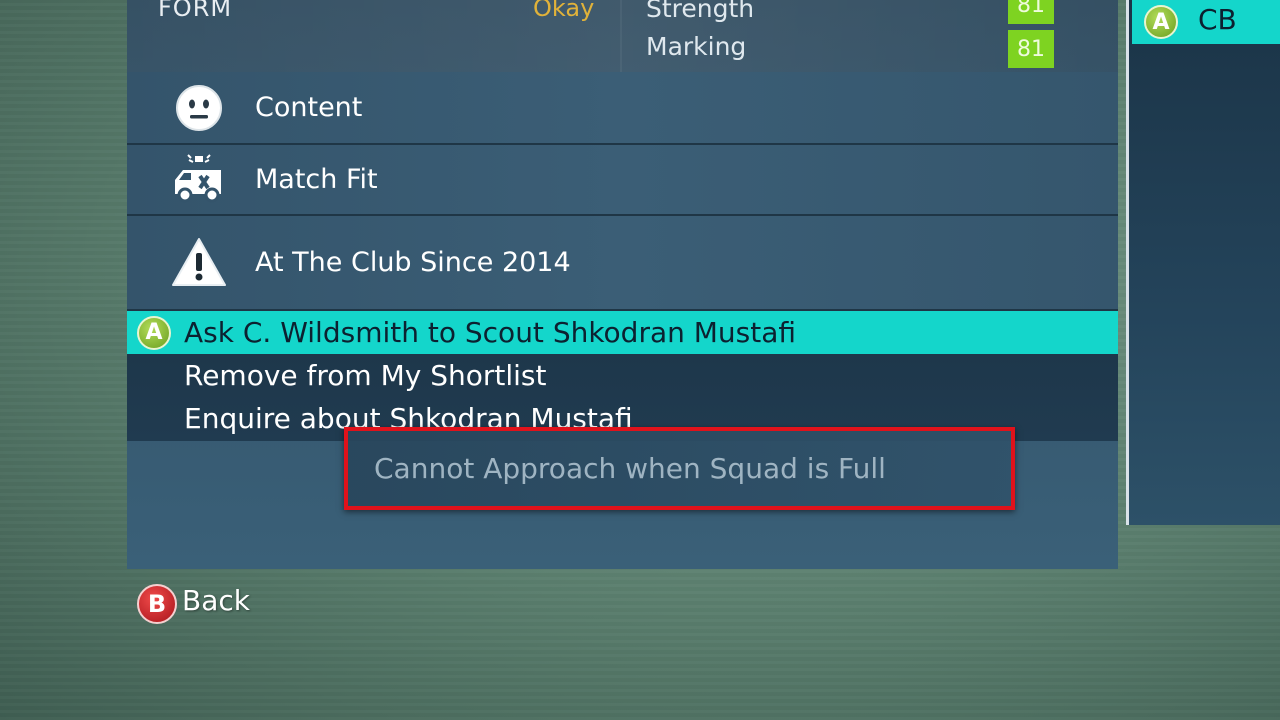  Describe the element at coordinates (1203, 262) in the screenshot. I see `side-panel: A CB` at that location.